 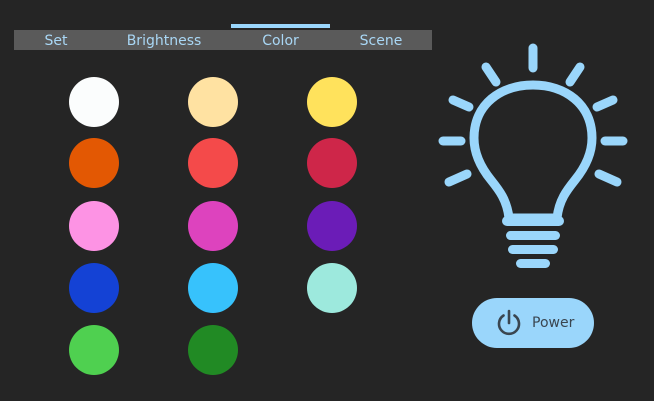 I want to click on swatch-cream, so click(x=213, y=102).